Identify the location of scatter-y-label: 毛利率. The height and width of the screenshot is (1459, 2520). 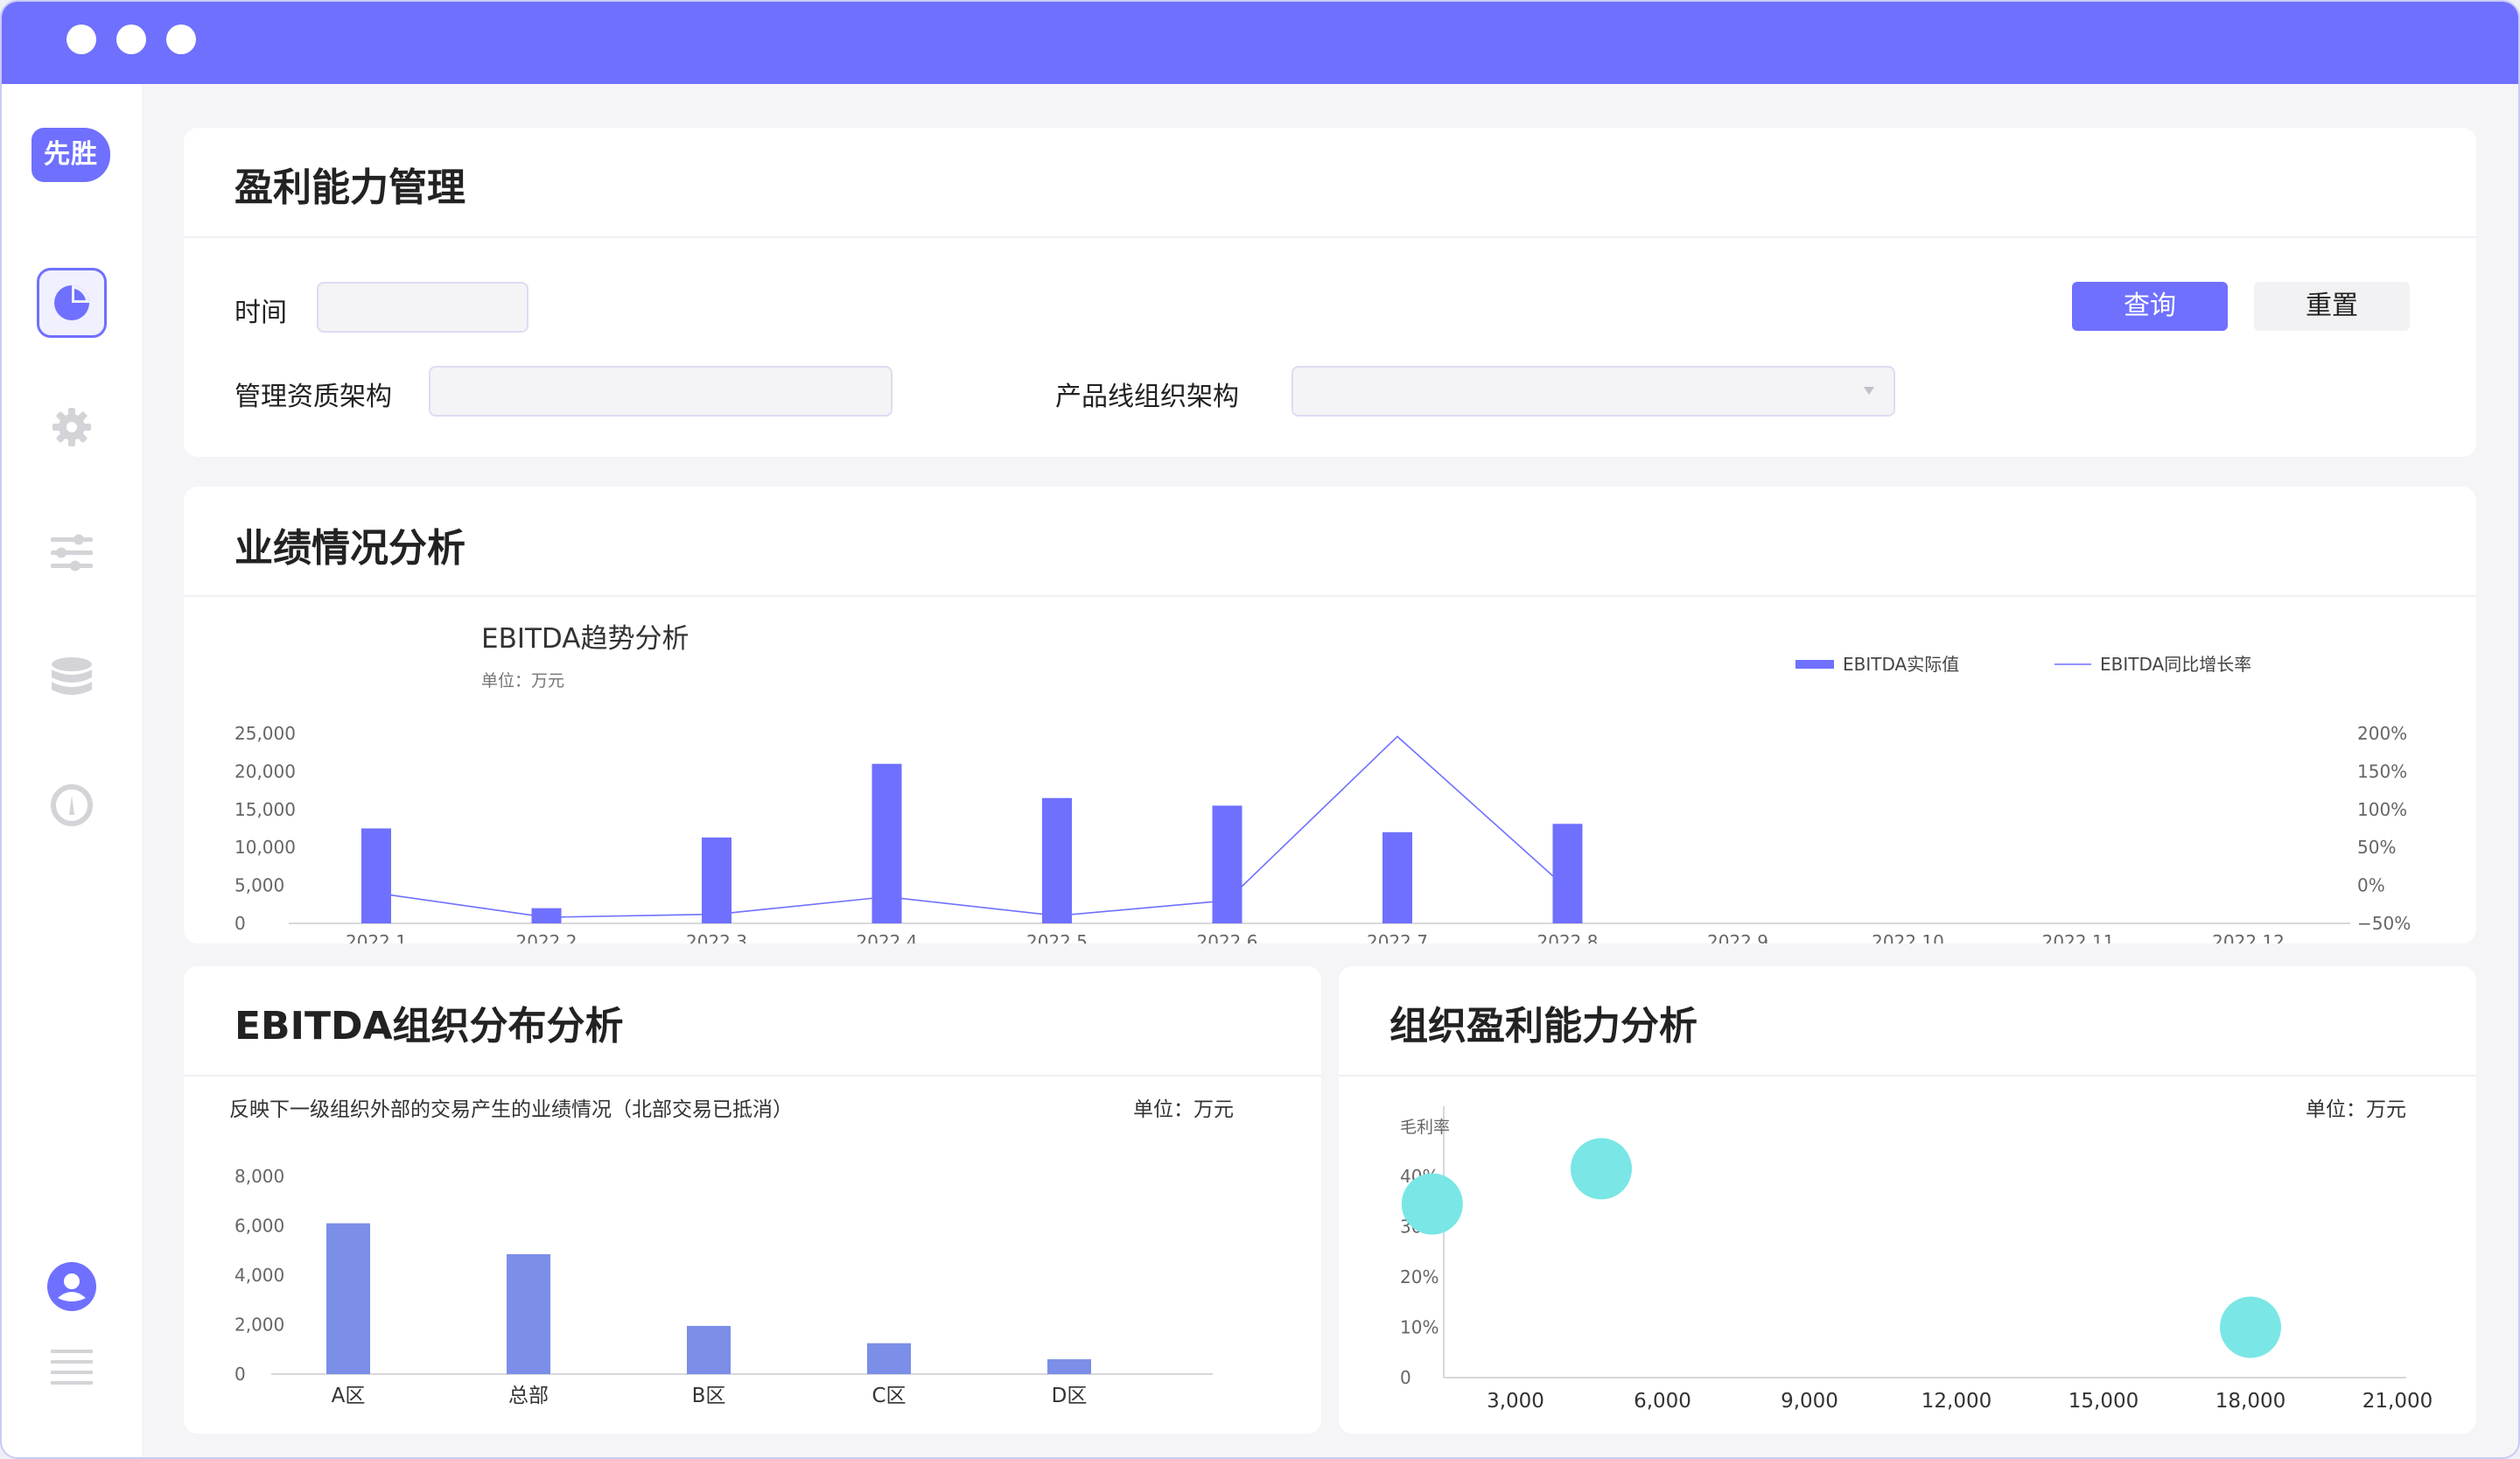
(1425, 1127).